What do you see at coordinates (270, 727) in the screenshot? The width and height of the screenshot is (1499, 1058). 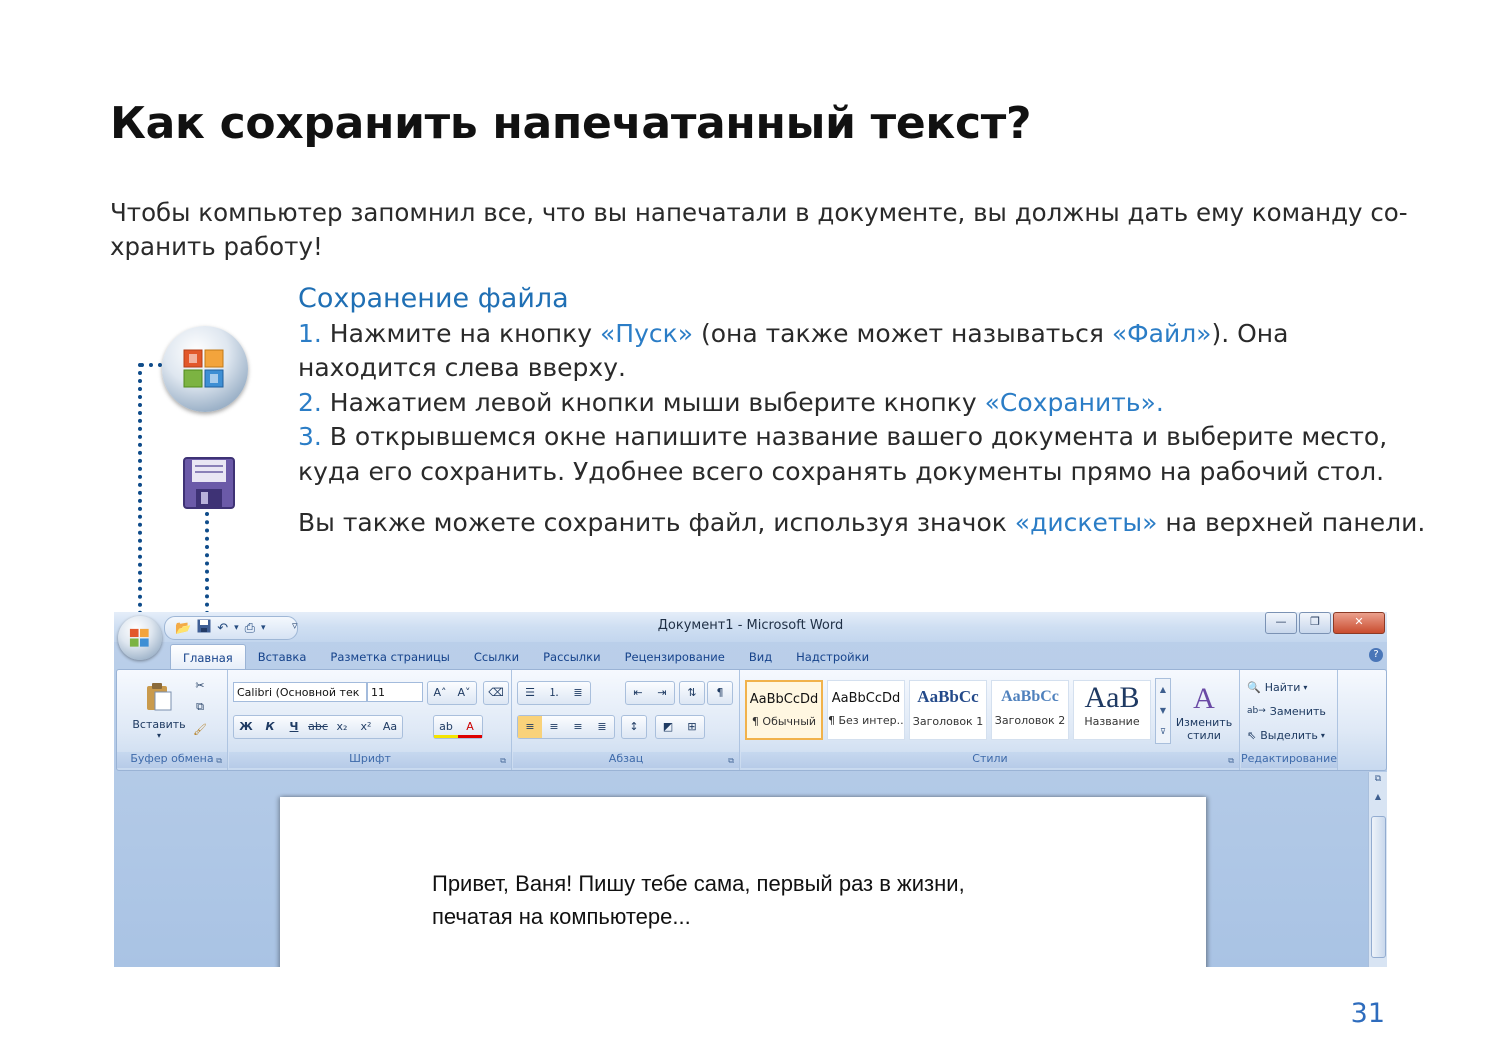 I see `italic-icon: К` at bounding box center [270, 727].